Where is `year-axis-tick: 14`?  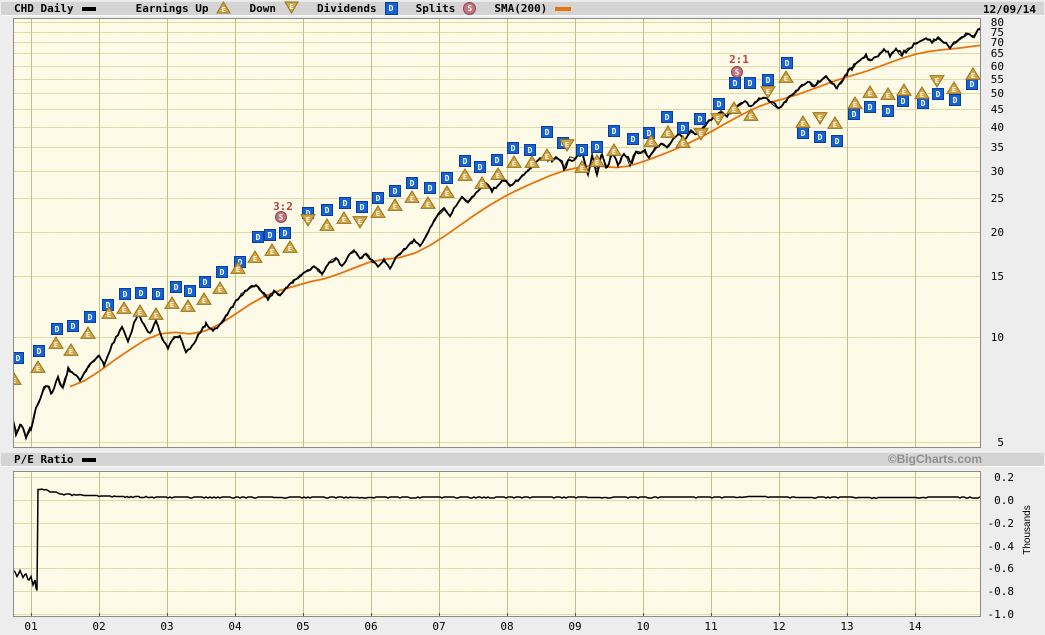
year-axis-tick: 14 is located at coordinates (915, 626).